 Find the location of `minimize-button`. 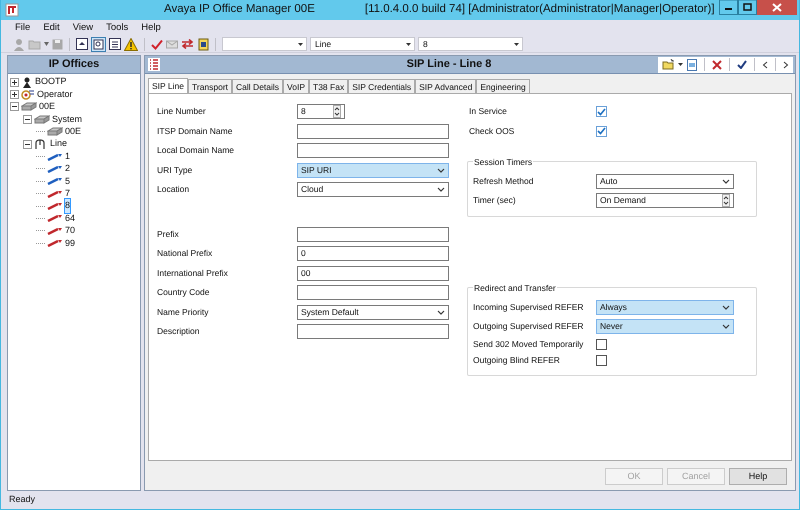

minimize-button is located at coordinates (728, 7).